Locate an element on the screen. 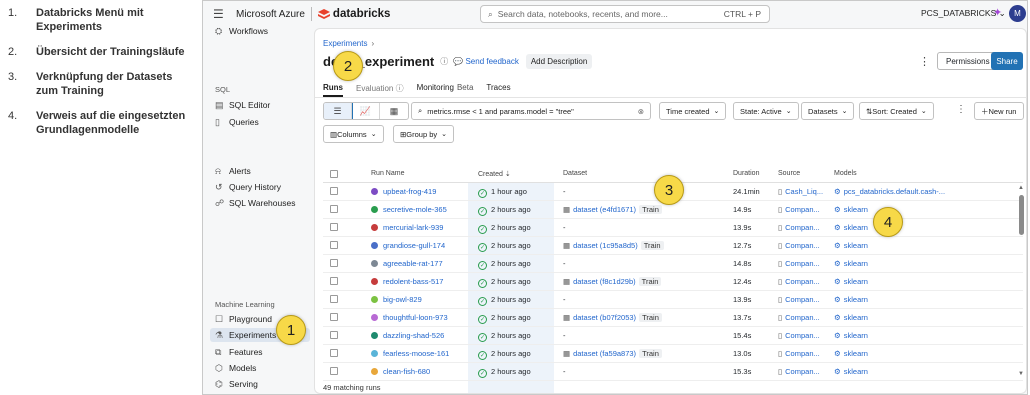  run-name-link: mercurial-lark-939 is located at coordinates (413, 227).